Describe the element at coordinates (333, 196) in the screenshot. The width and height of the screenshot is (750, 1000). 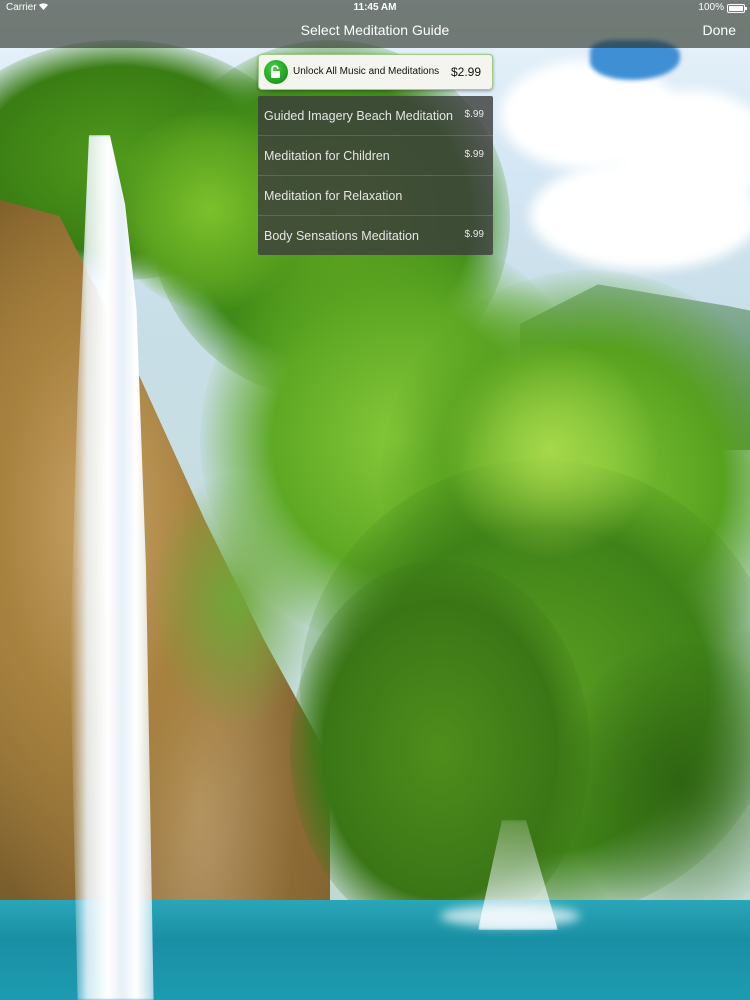
I see `guide-item-label: Meditation for Relaxation` at that location.